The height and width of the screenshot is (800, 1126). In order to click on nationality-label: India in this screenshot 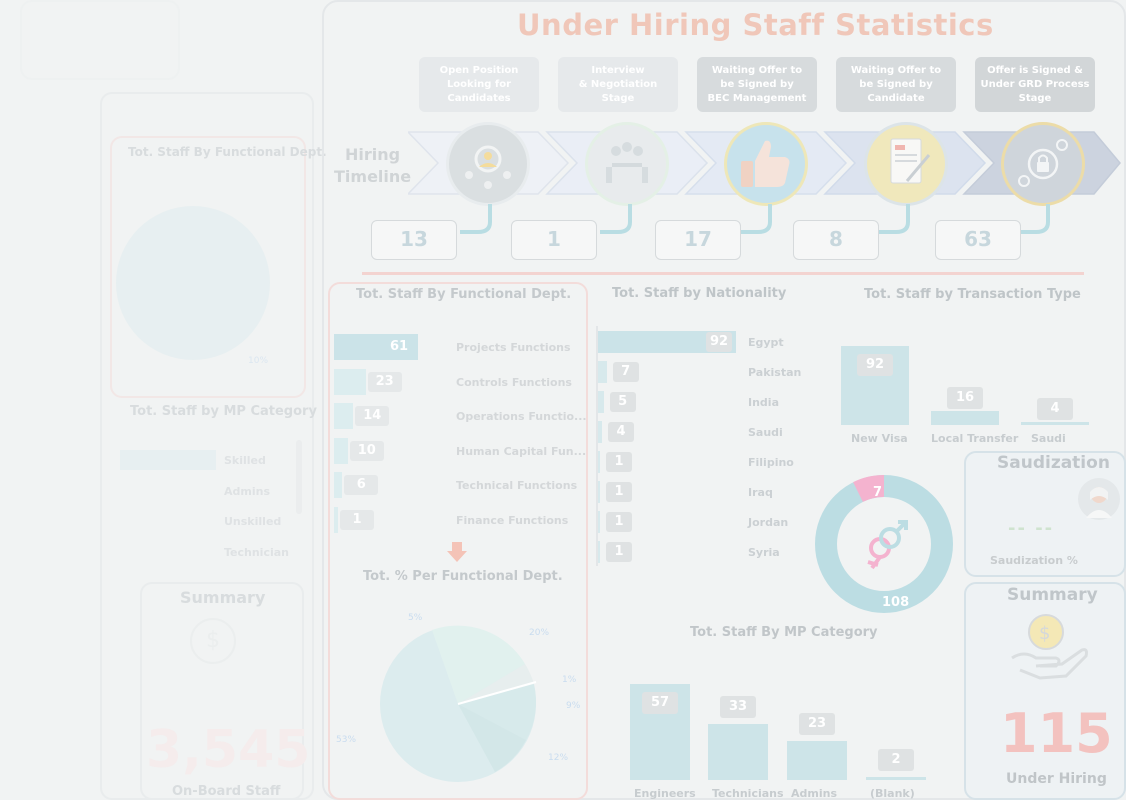, I will do `click(763, 402)`.